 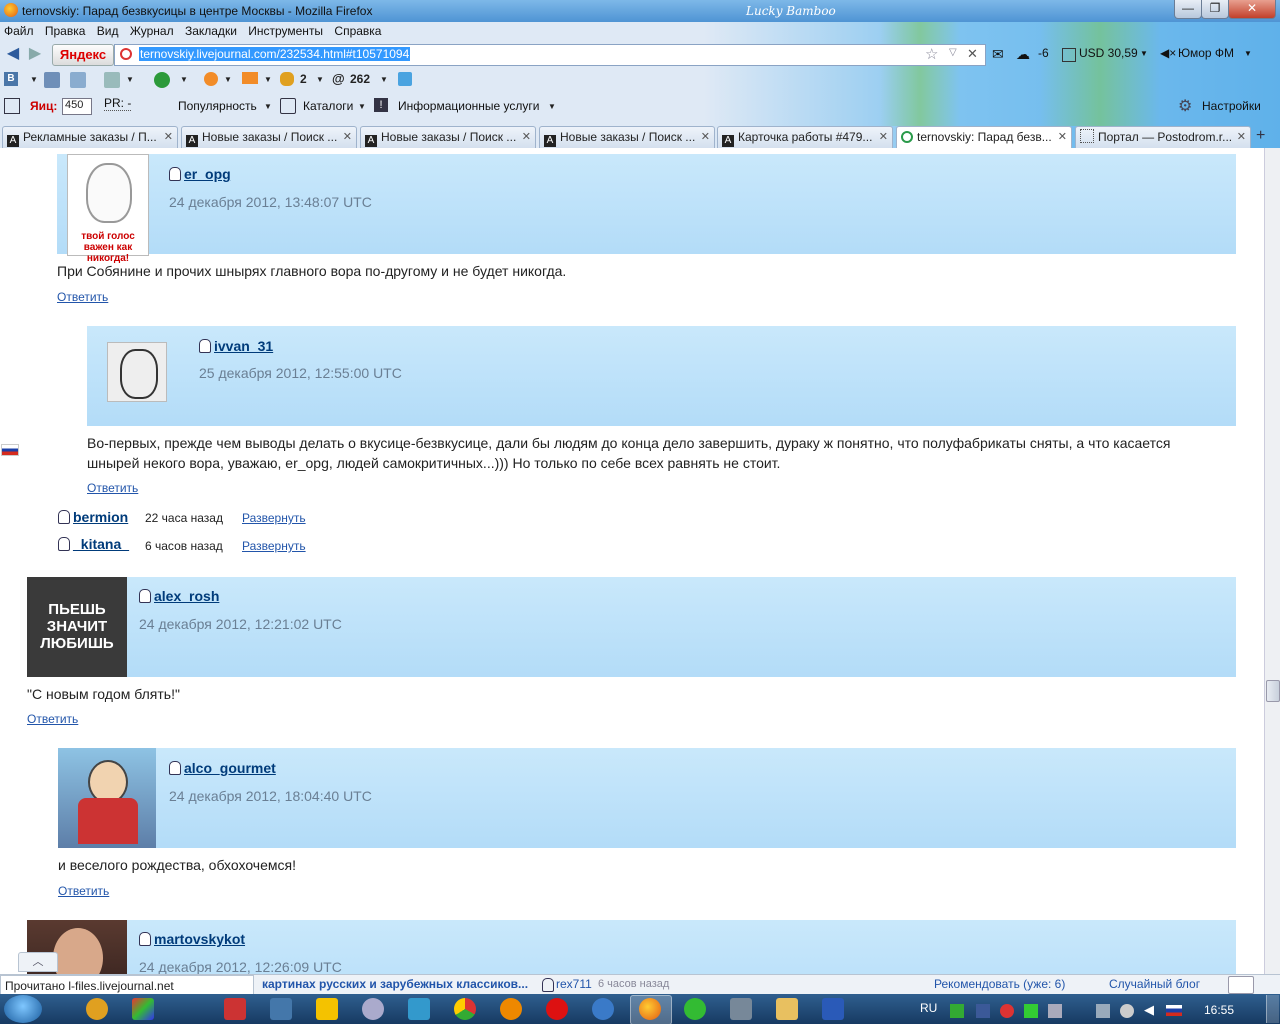 What do you see at coordinates (552, 106) in the screenshot?
I see `info-dropdown-icon: ▼` at bounding box center [552, 106].